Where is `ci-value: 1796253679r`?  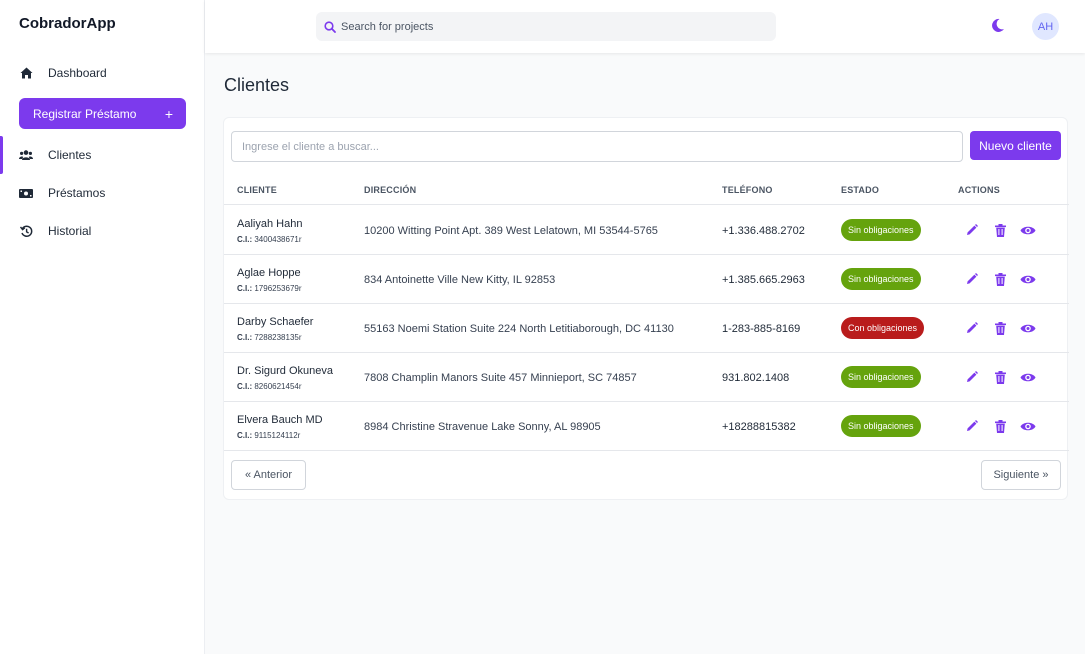
ci-value: 1796253679r is located at coordinates (278, 288).